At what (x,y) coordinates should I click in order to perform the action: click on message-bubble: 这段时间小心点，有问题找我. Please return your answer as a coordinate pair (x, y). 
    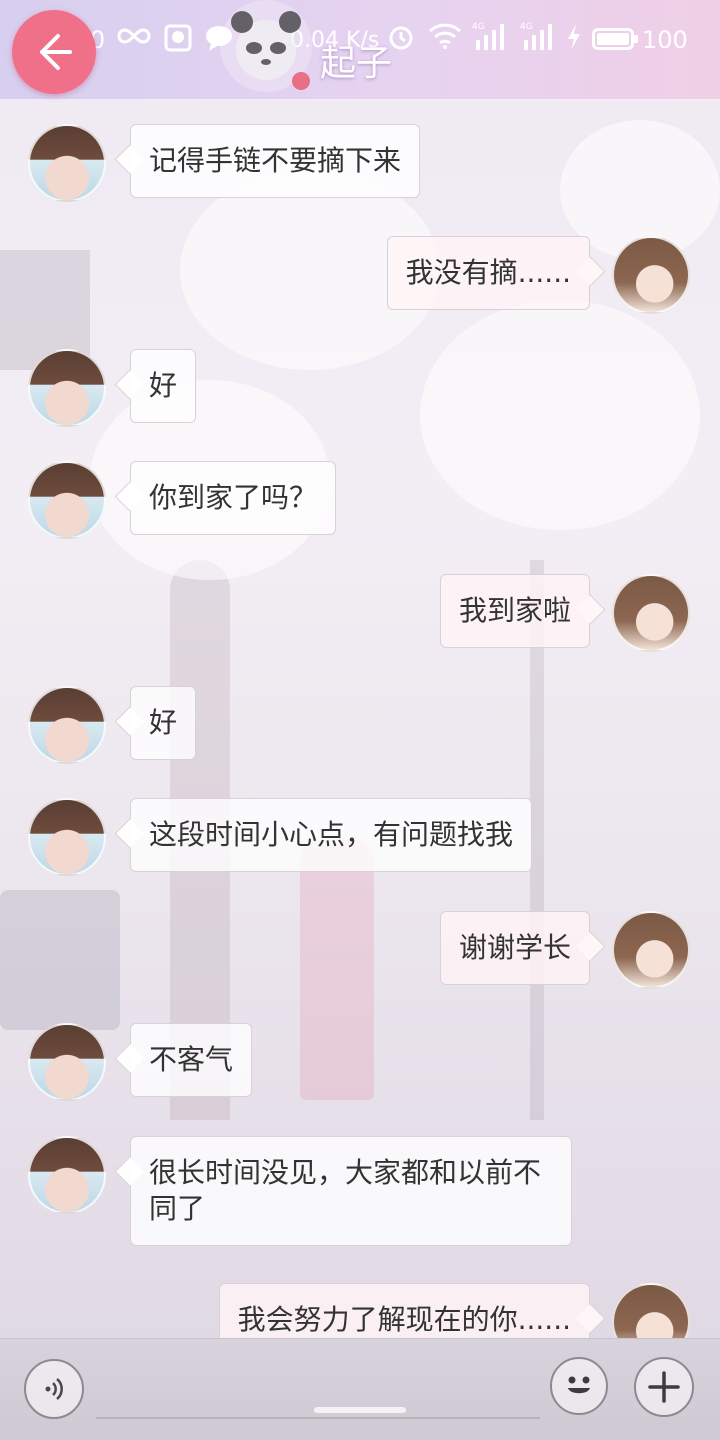
    Looking at the image, I should click on (331, 835).